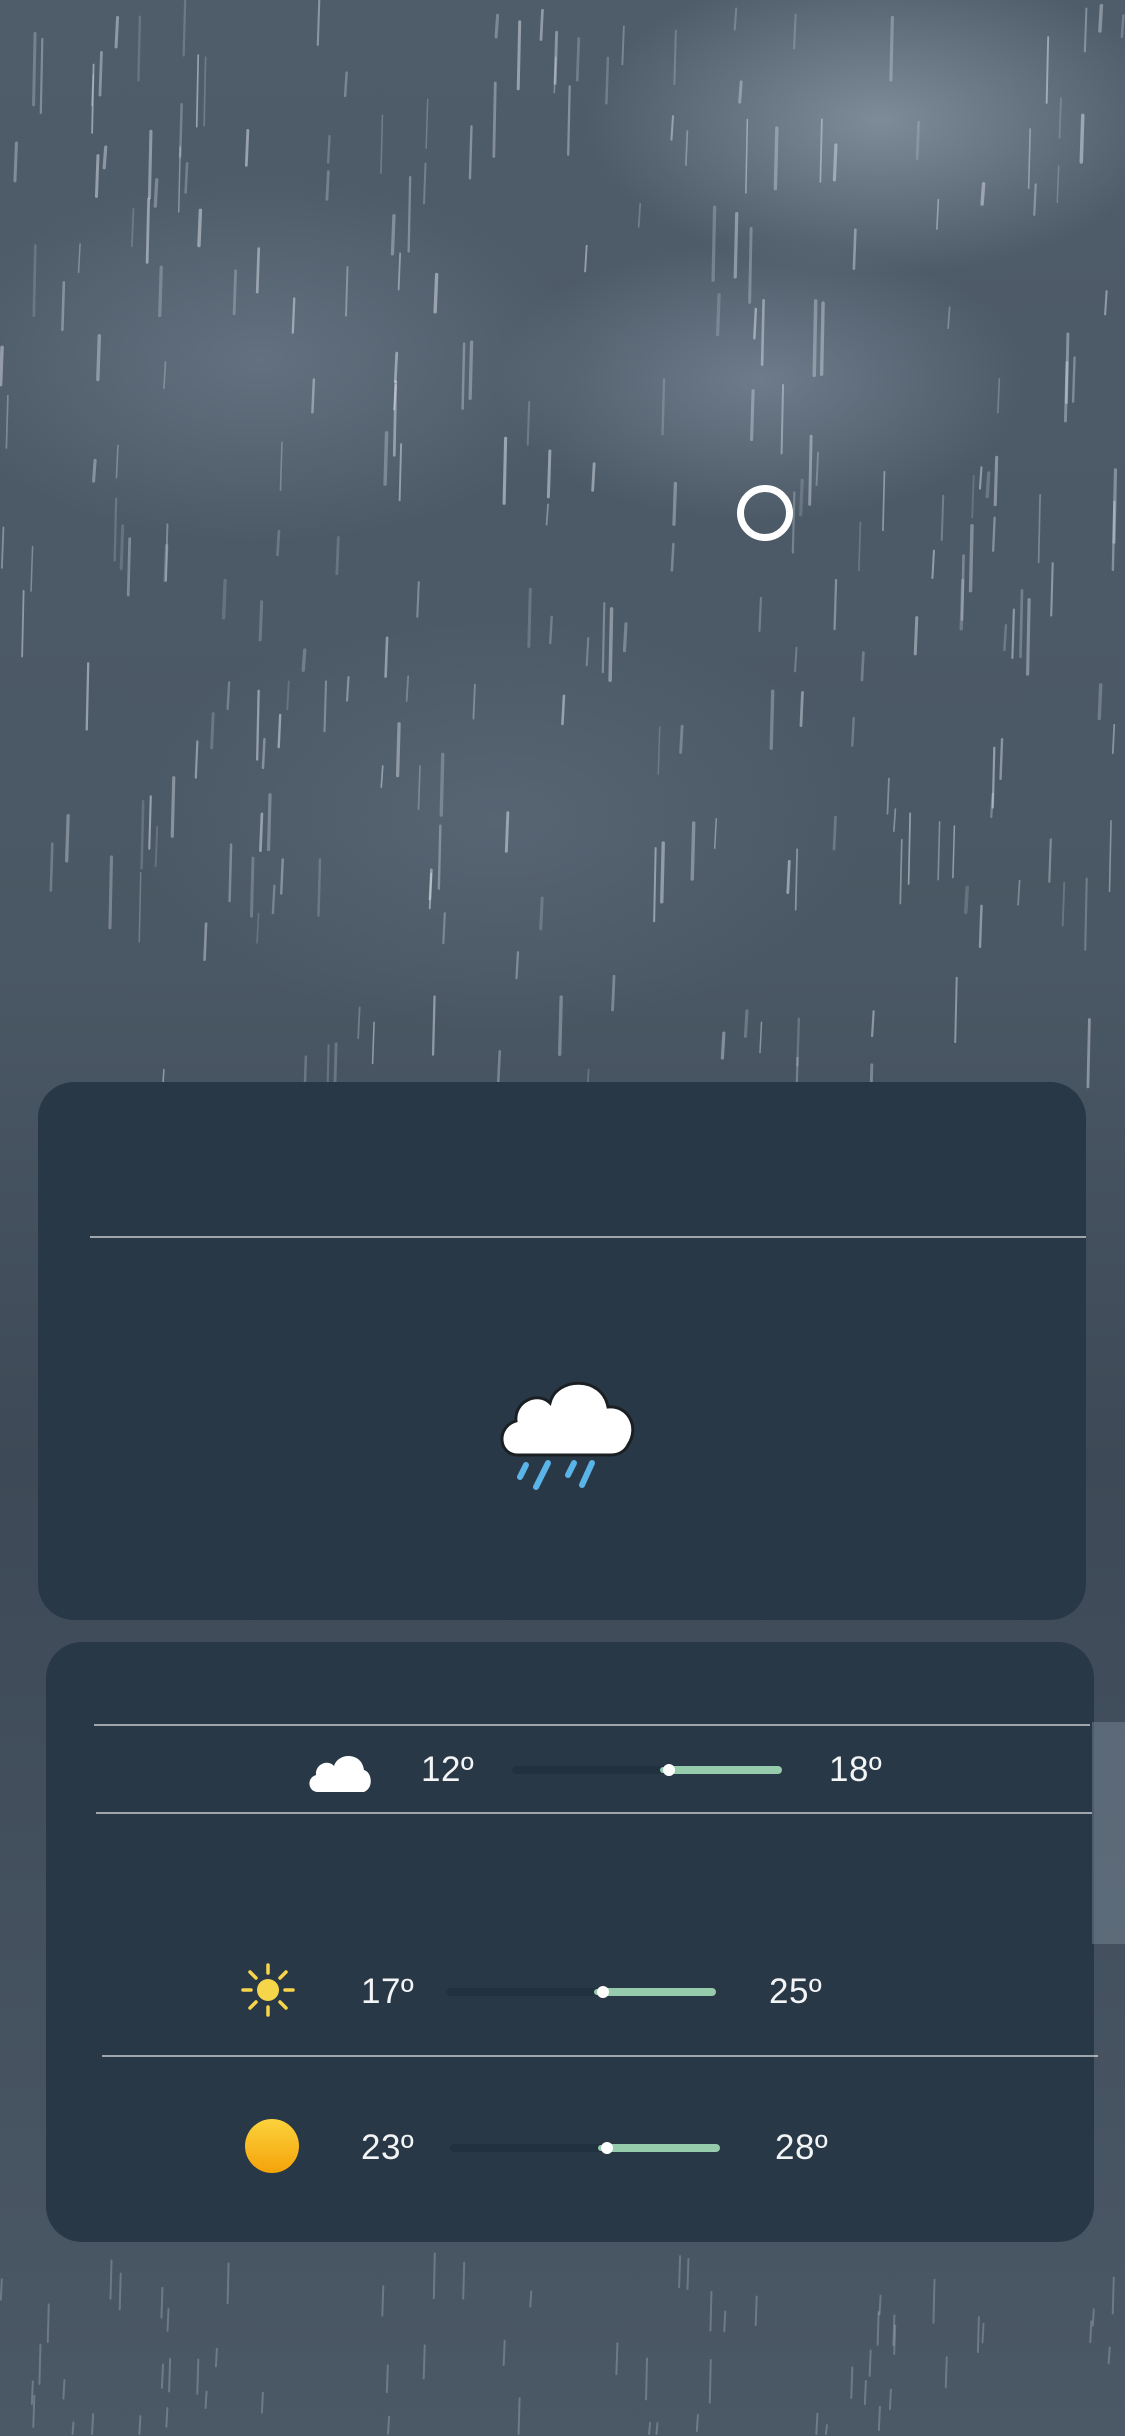 This screenshot has width=1125, height=2436. I want to click on sun-outline-icon, so click(268, 1990).